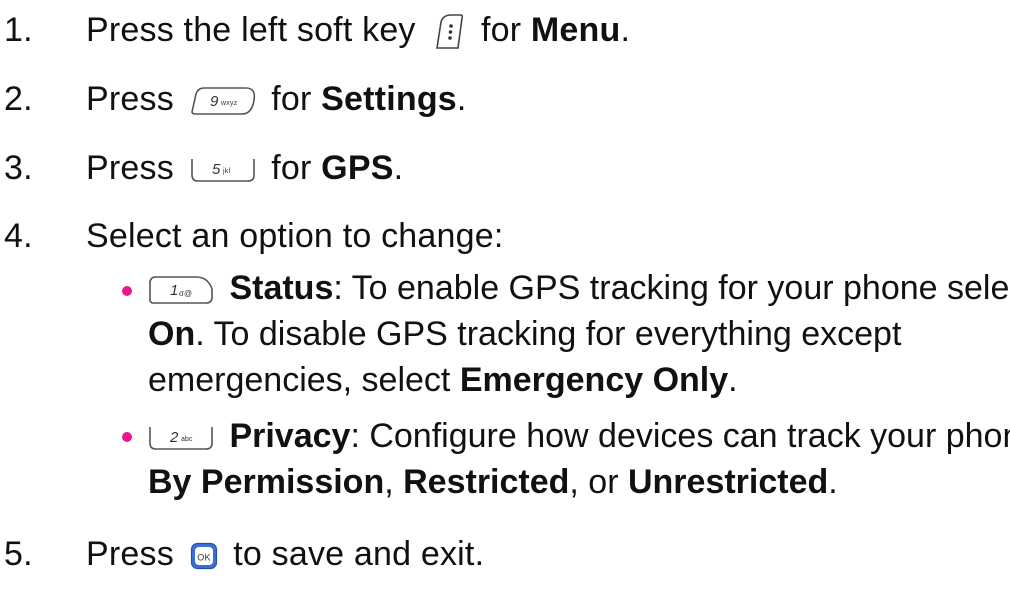  What do you see at coordinates (575, 30) in the screenshot?
I see `step-1-bold: Menu` at bounding box center [575, 30].